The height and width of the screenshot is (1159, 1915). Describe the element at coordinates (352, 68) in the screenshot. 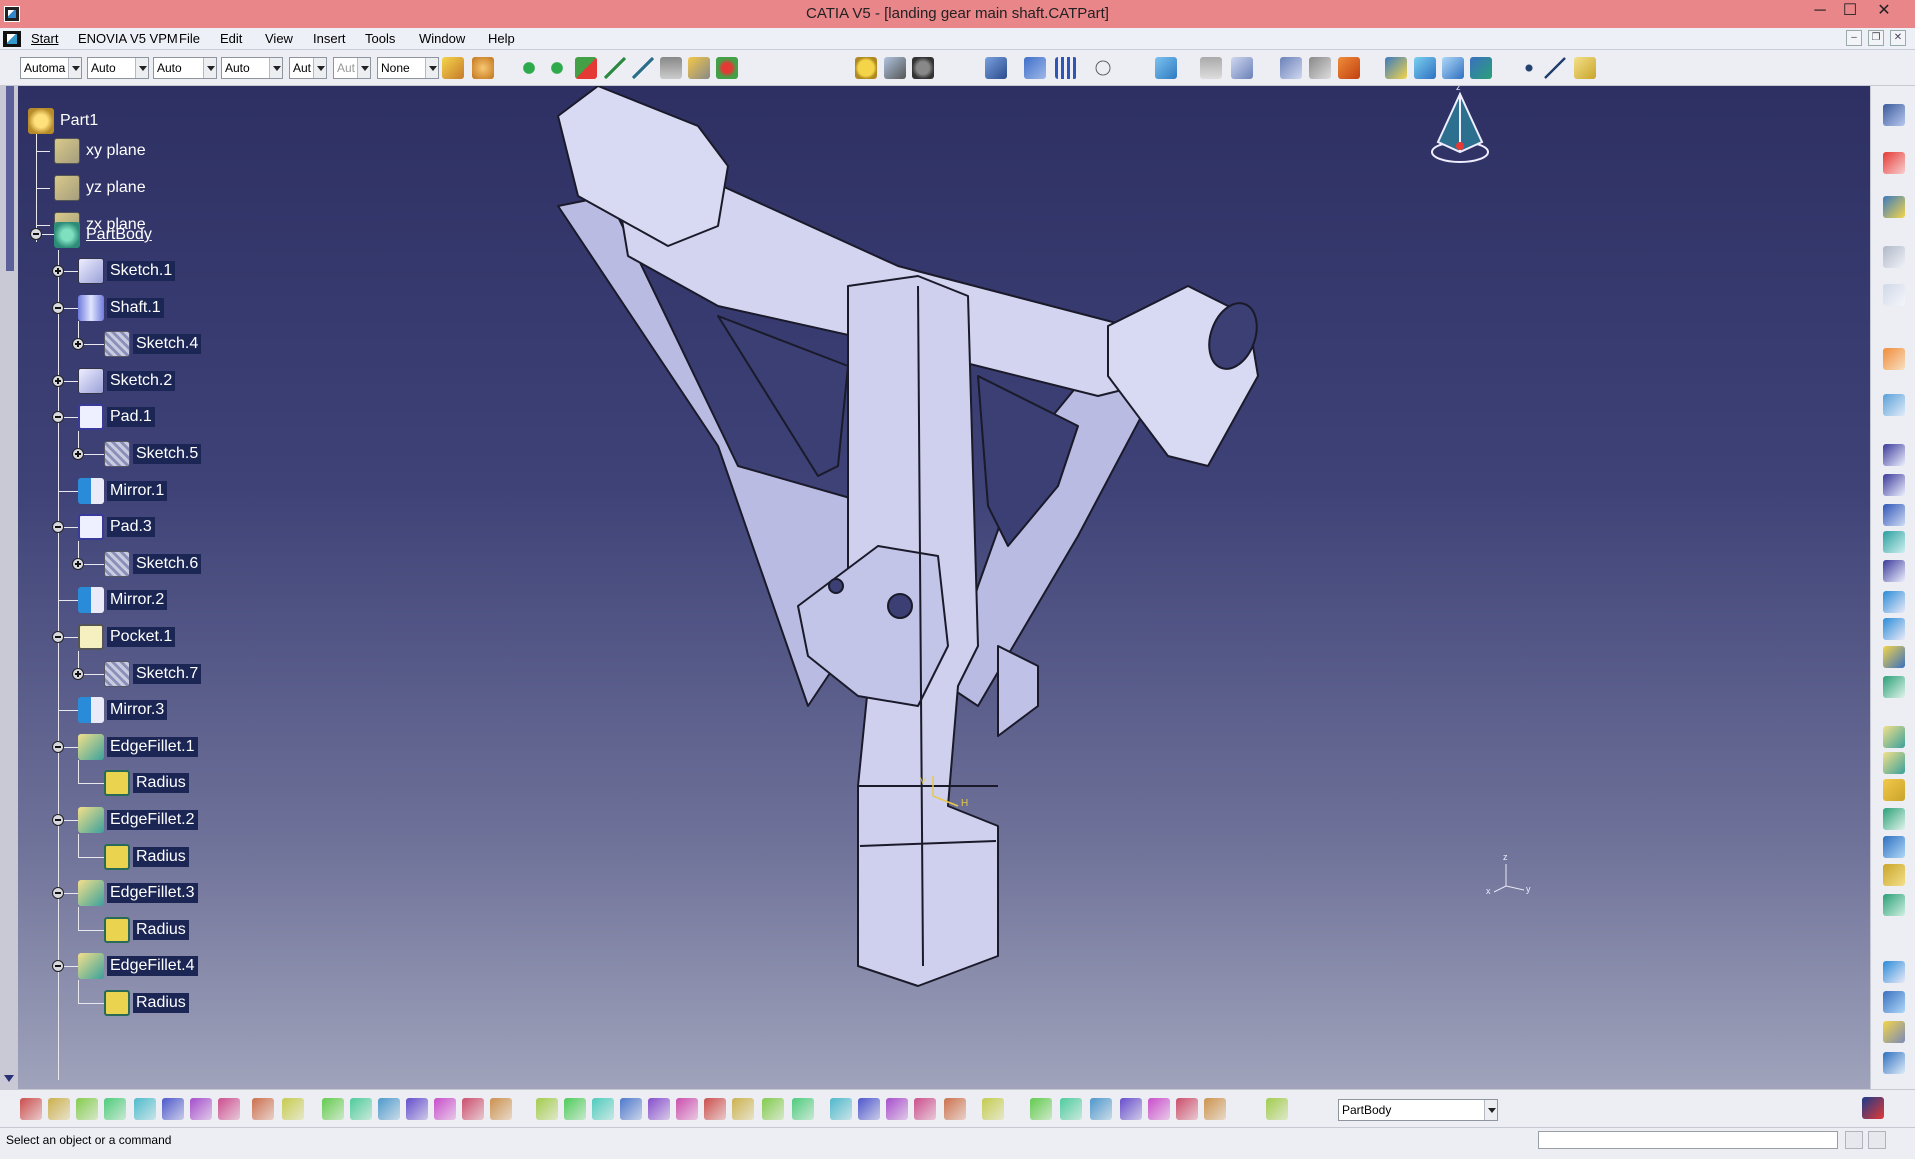

I see `layer-type-combo: Aut` at that location.